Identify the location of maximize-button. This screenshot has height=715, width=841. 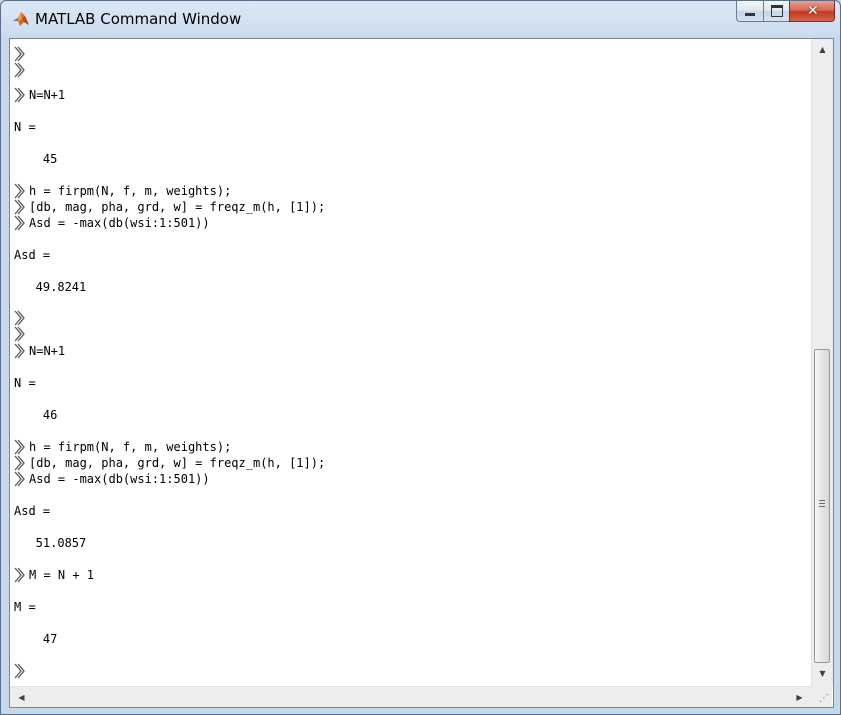
(776, 11).